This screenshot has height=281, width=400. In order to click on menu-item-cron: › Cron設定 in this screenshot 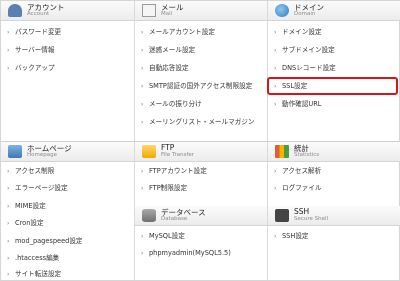, I will do `click(25, 223)`.